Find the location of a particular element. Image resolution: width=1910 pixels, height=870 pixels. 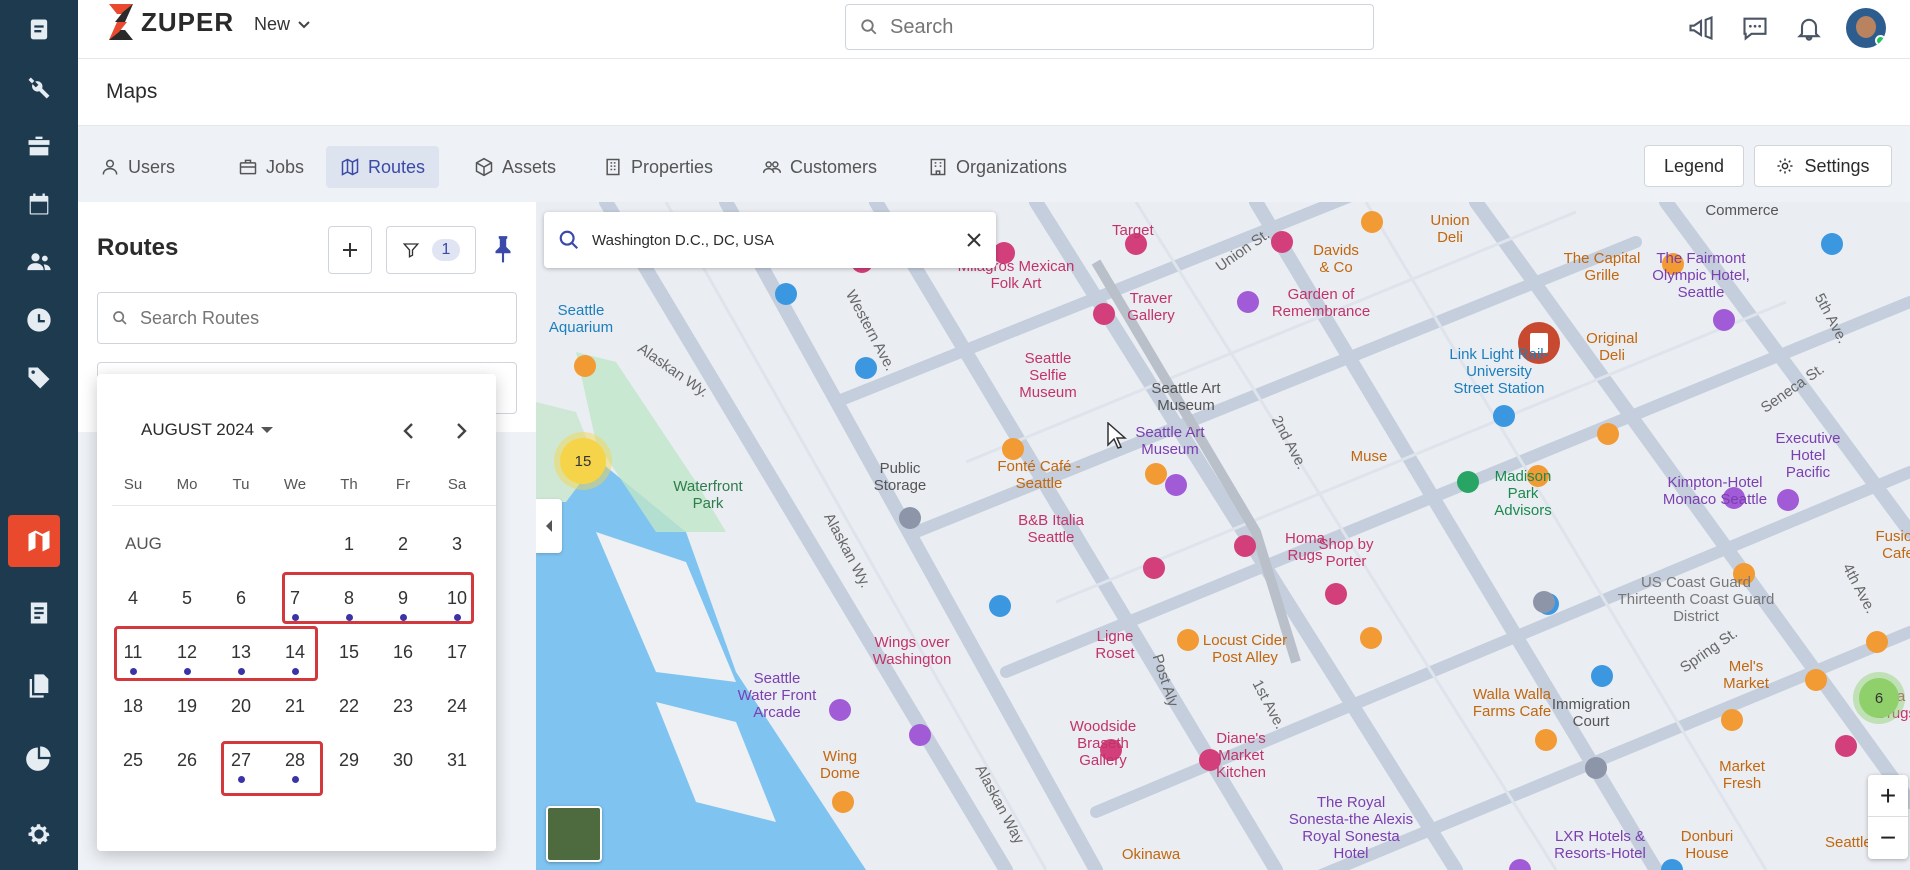

rail-timesheet-icon is located at coordinates (39, 320).